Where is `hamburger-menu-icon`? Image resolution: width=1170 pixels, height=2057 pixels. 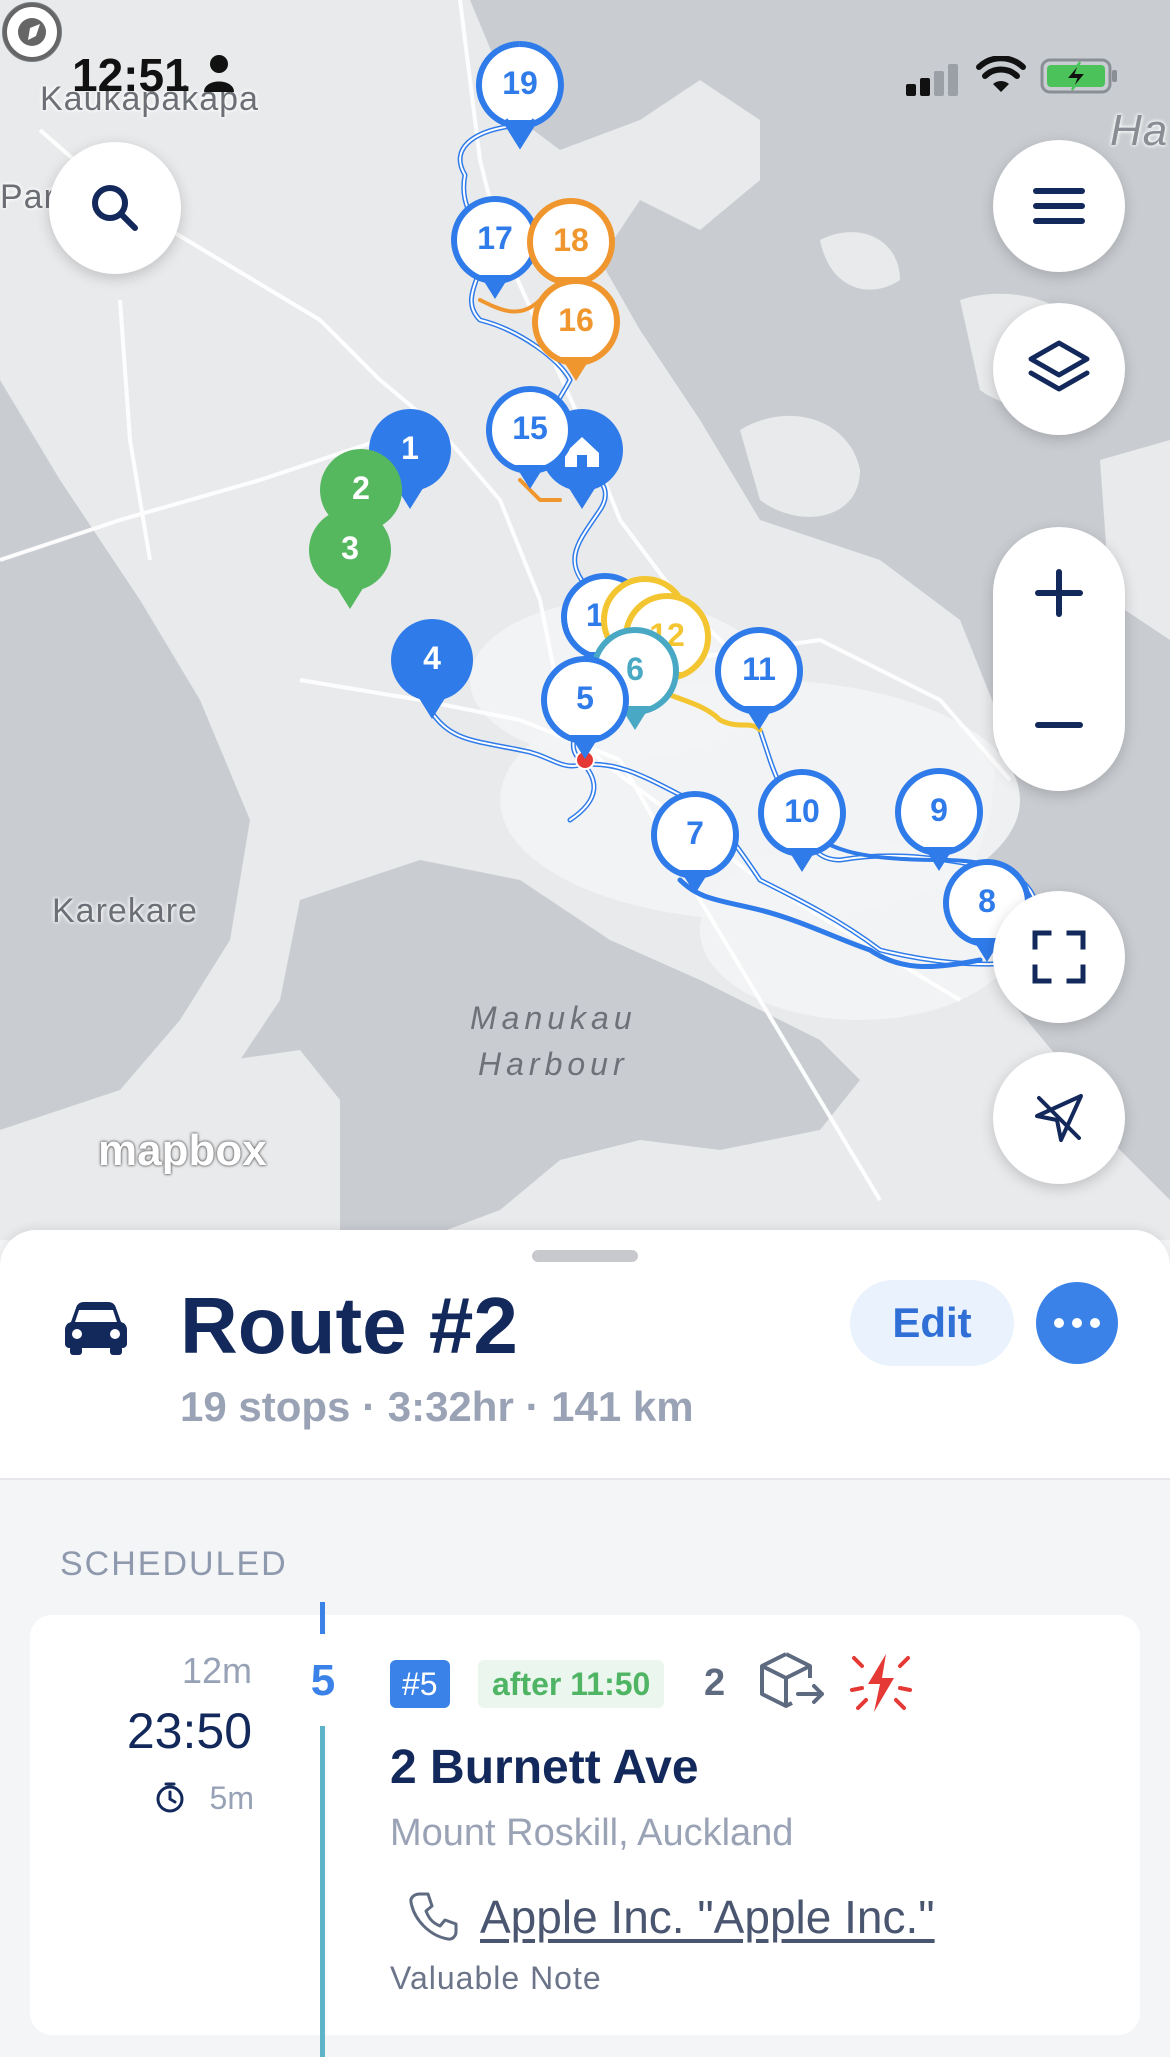 hamburger-menu-icon is located at coordinates (1059, 206).